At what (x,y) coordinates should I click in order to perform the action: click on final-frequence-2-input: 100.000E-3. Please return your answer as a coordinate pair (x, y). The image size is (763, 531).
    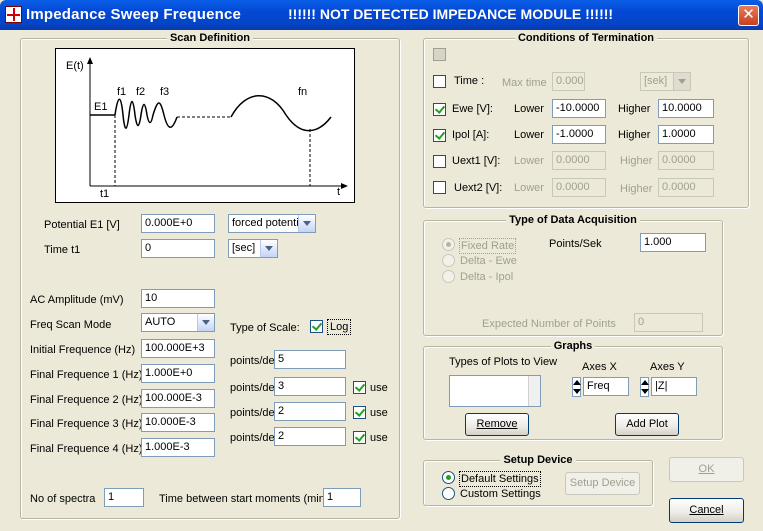
    Looking at the image, I should click on (178, 398).